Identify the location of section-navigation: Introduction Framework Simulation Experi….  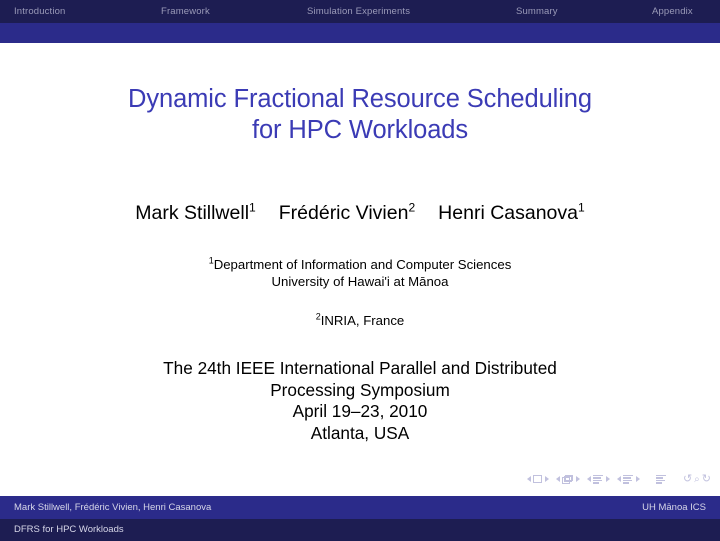
(360, 11).